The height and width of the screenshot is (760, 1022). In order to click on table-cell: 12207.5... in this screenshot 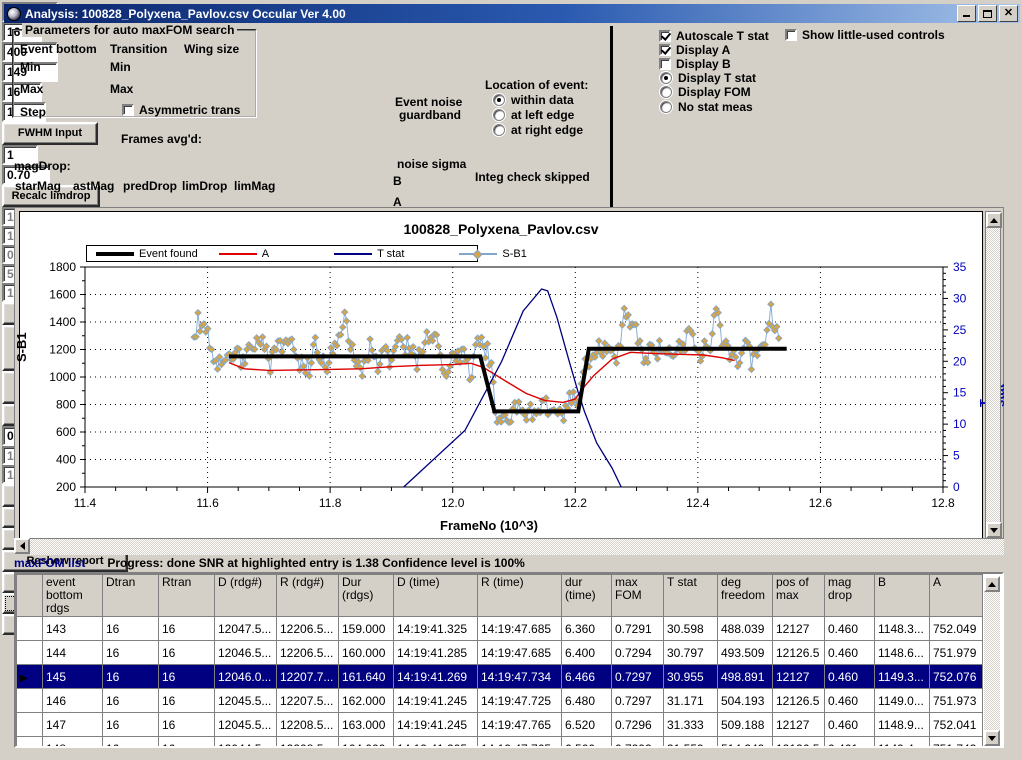, I will do `click(307, 700)`.